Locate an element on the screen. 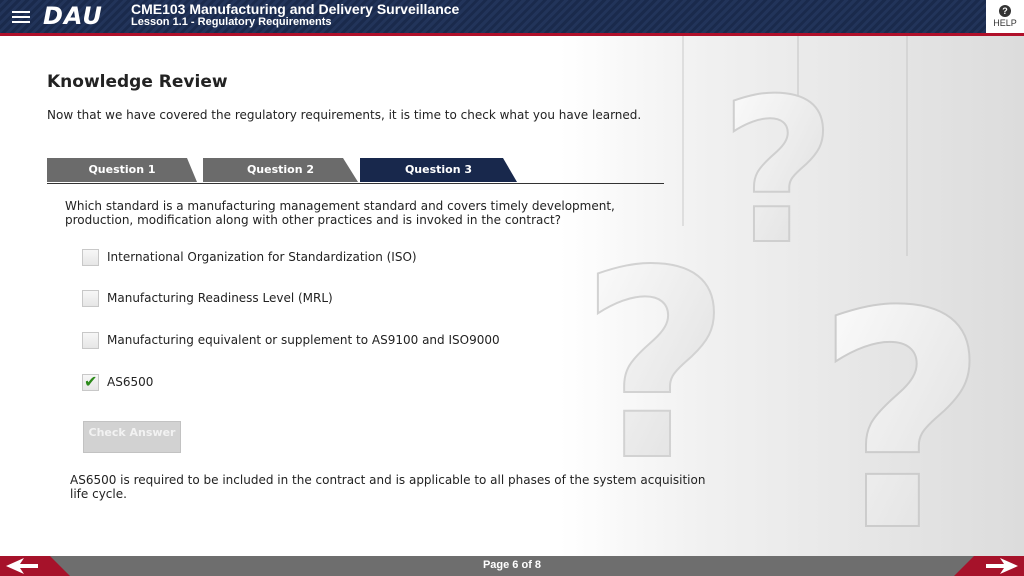 The width and height of the screenshot is (1024, 576). footer-bar: Page 6 of 8 is located at coordinates (512, 566).